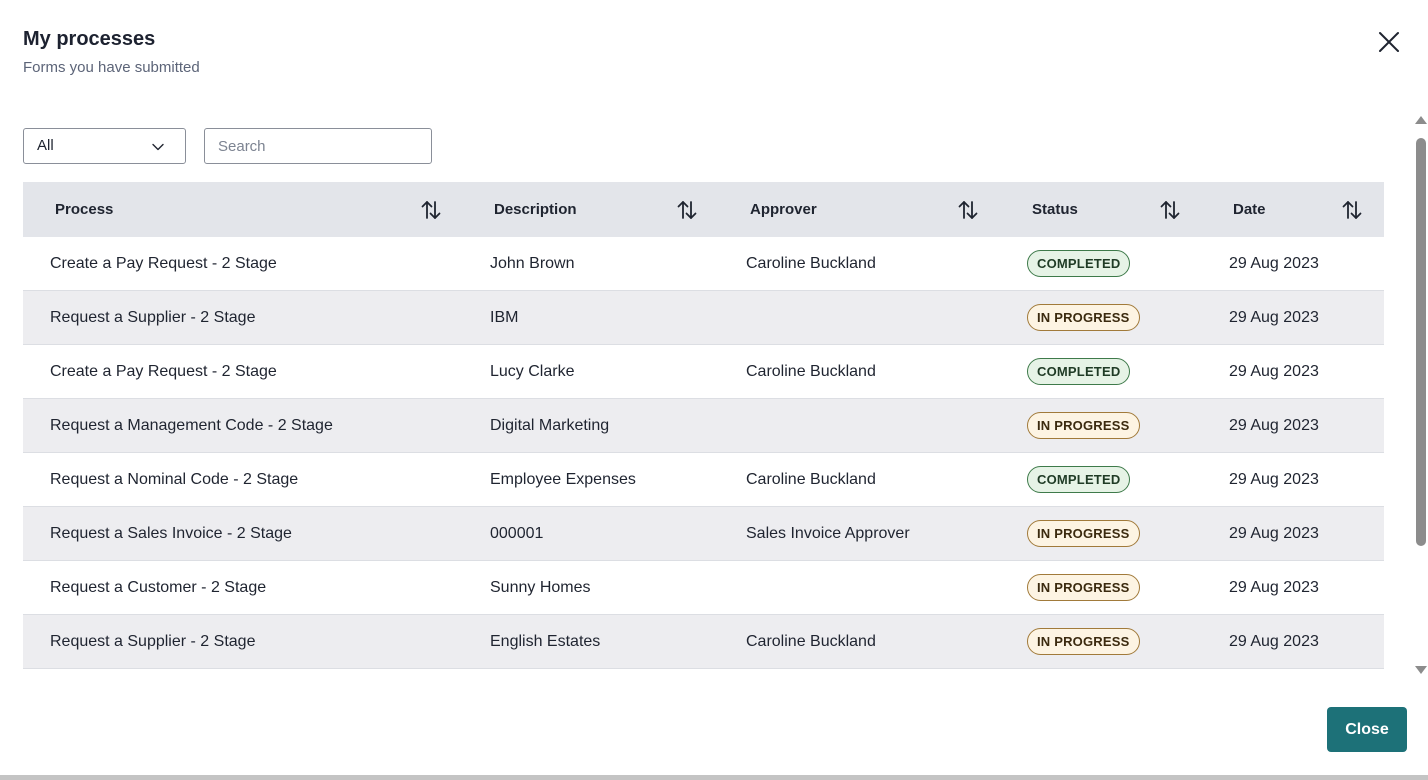 This screenshot has width=1428, height=780. What do you see at coordinates (504, 317) in the screenshot?
I see `description-cell: IBM` at bounding box center [504, 317].